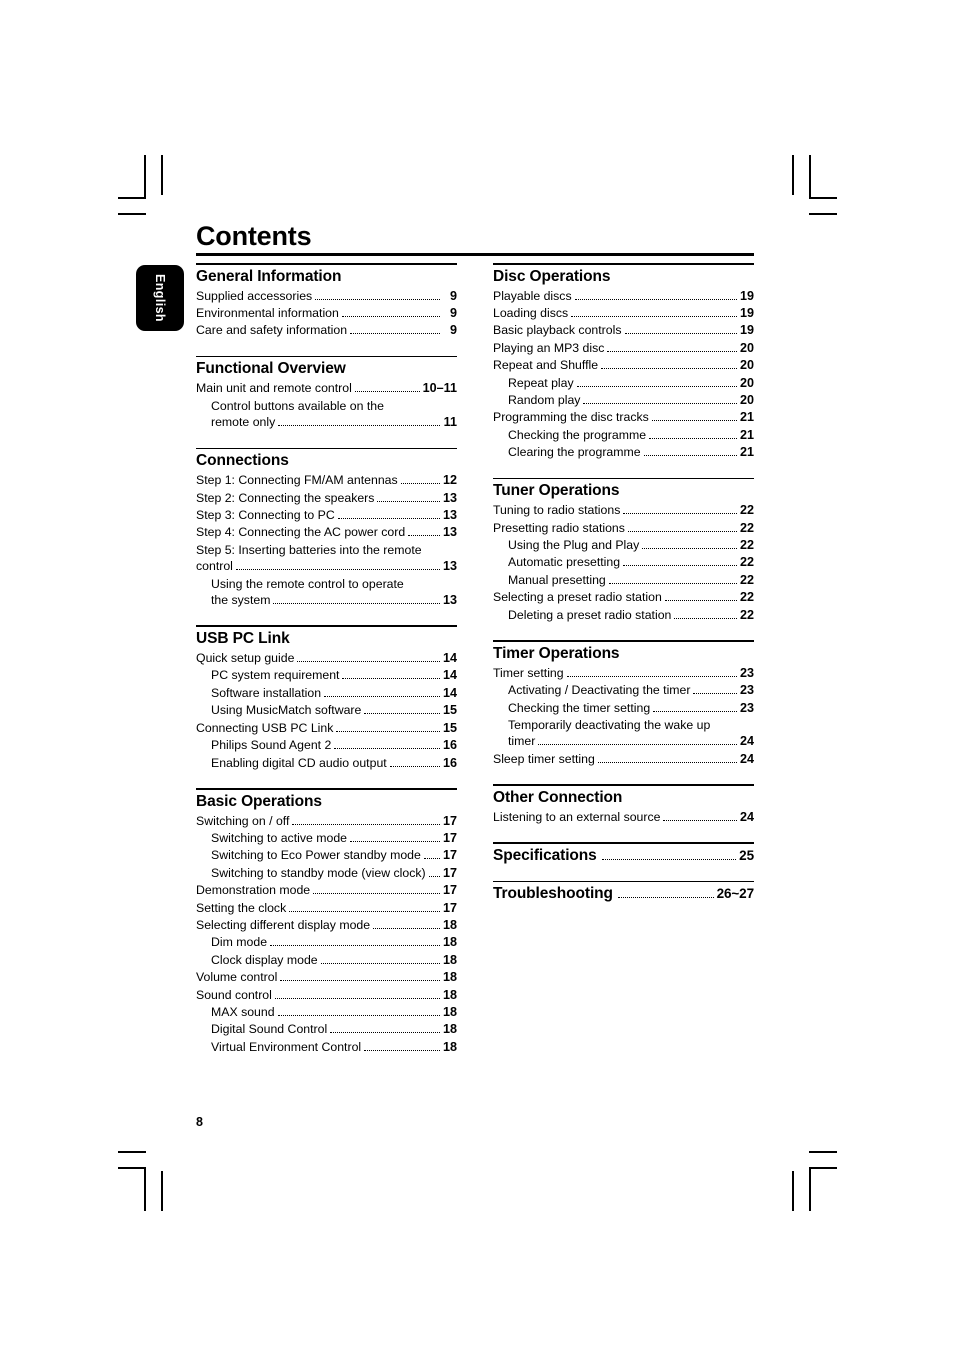  What do you see at coordinates (449, 710) in the screenshot?
I see `toc-entry-page-number: 15` at bounding box center [449, 710].